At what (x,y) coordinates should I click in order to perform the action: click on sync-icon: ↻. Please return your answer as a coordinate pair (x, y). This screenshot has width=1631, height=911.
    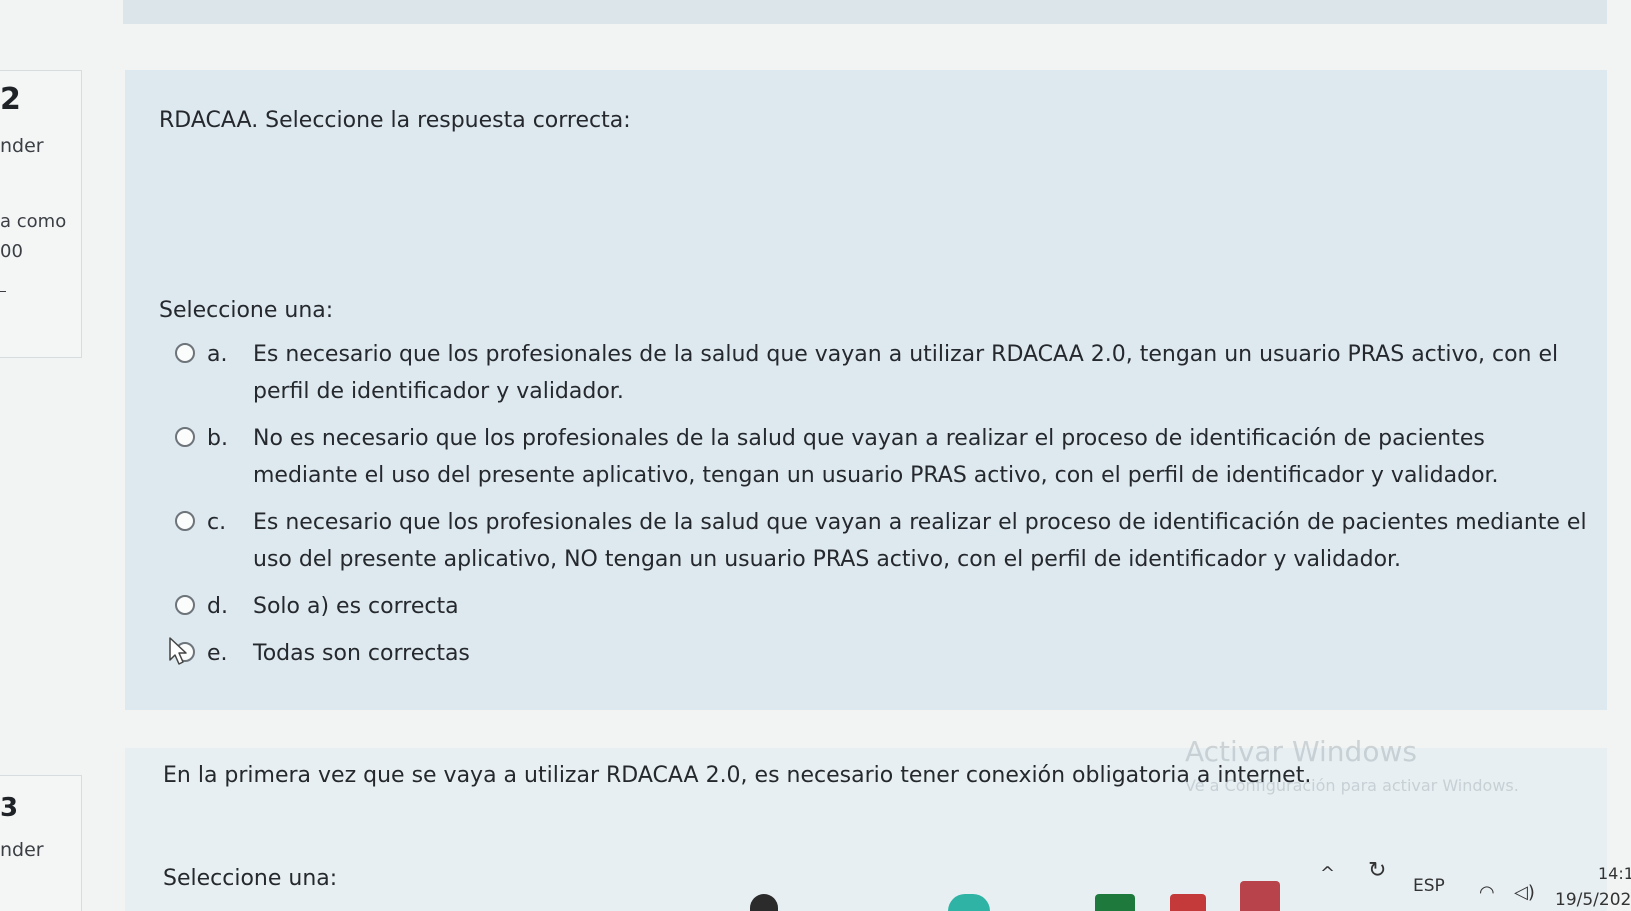
    Looking at the image, I should click on (1377, 870).